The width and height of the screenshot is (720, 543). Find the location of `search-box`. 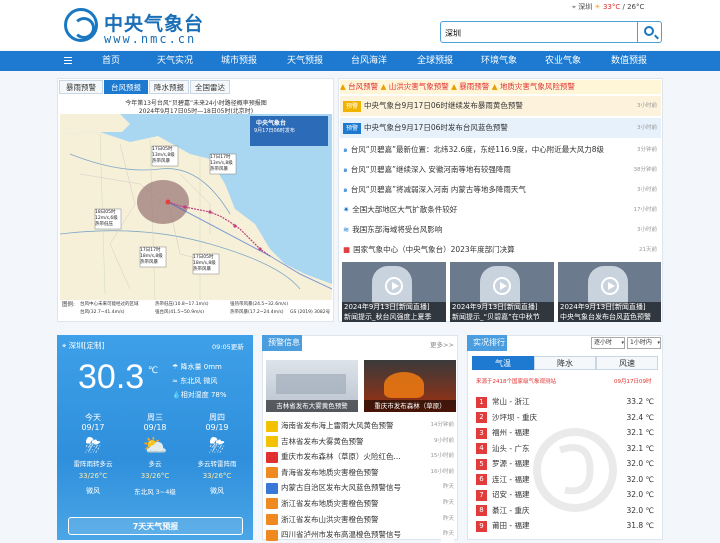

search-box is located at coordinates (551, 32).